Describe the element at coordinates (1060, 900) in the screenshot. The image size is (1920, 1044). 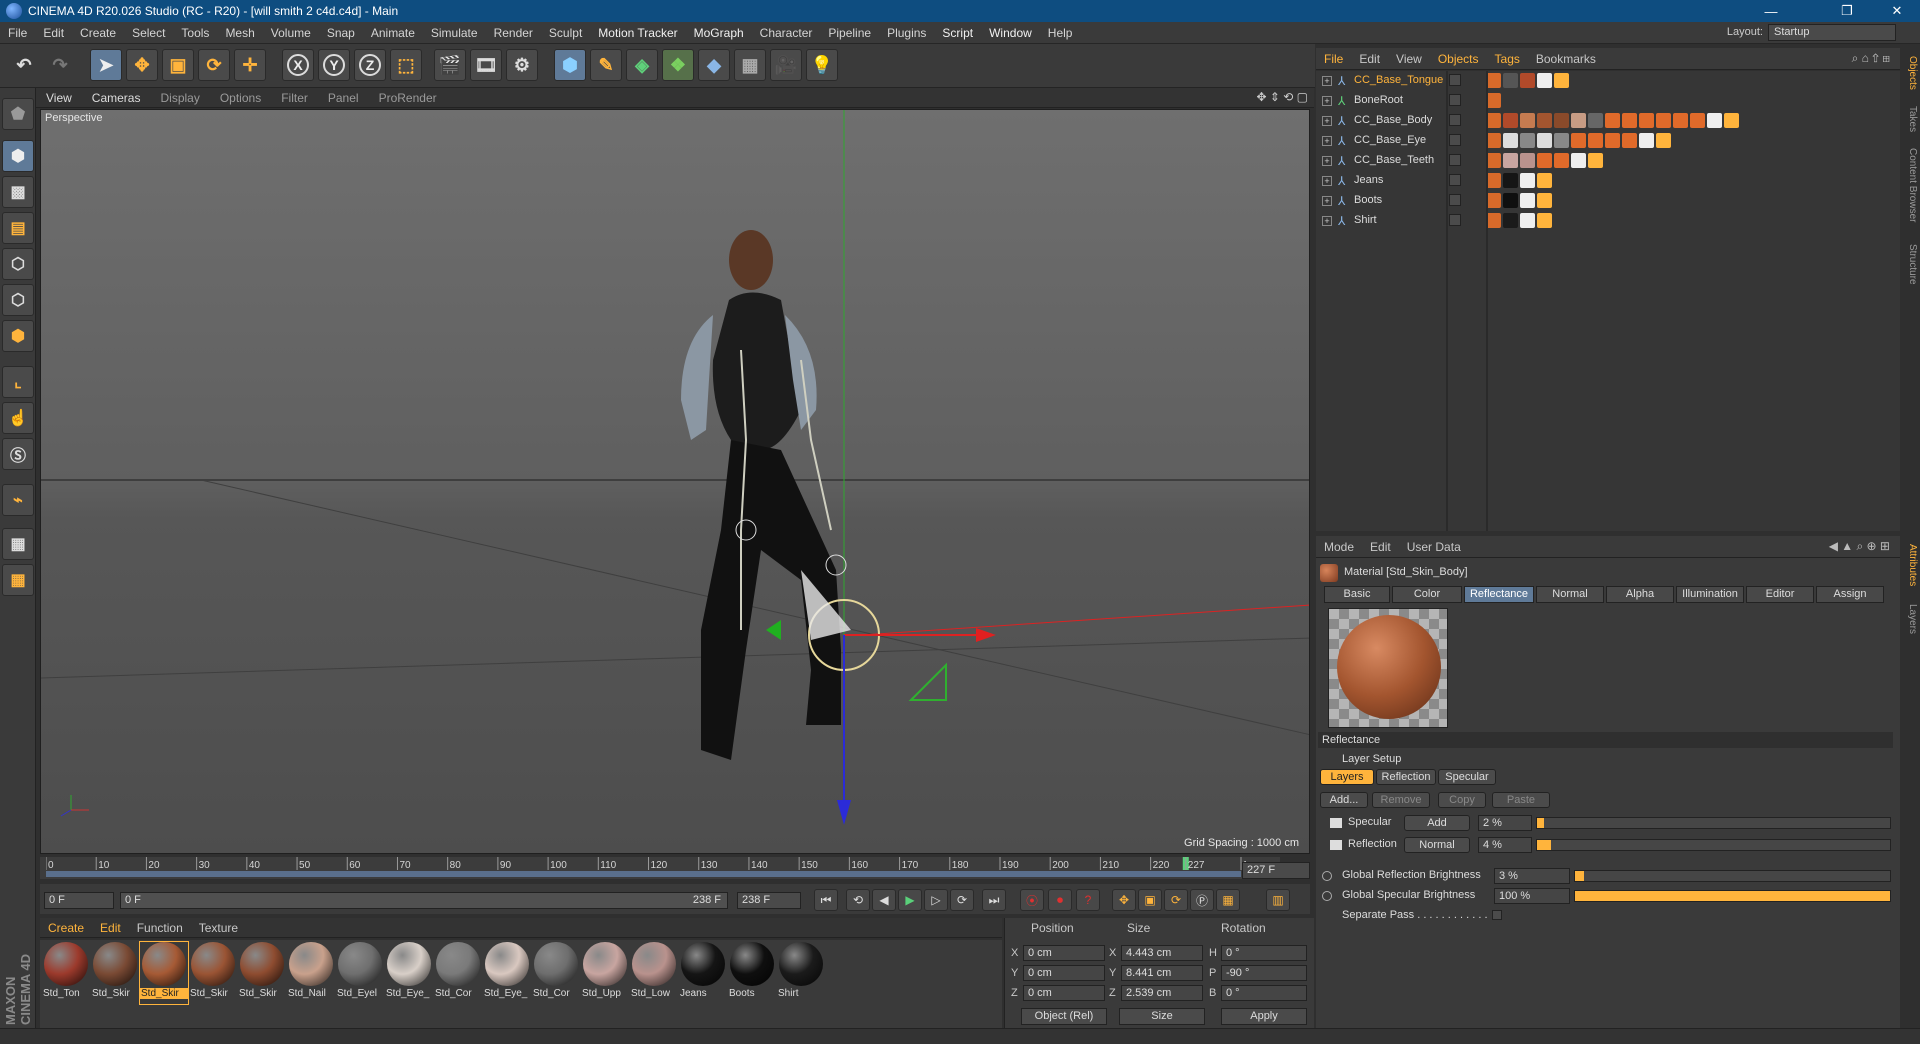
I see `autokeying-icon: ⏺` at that location.